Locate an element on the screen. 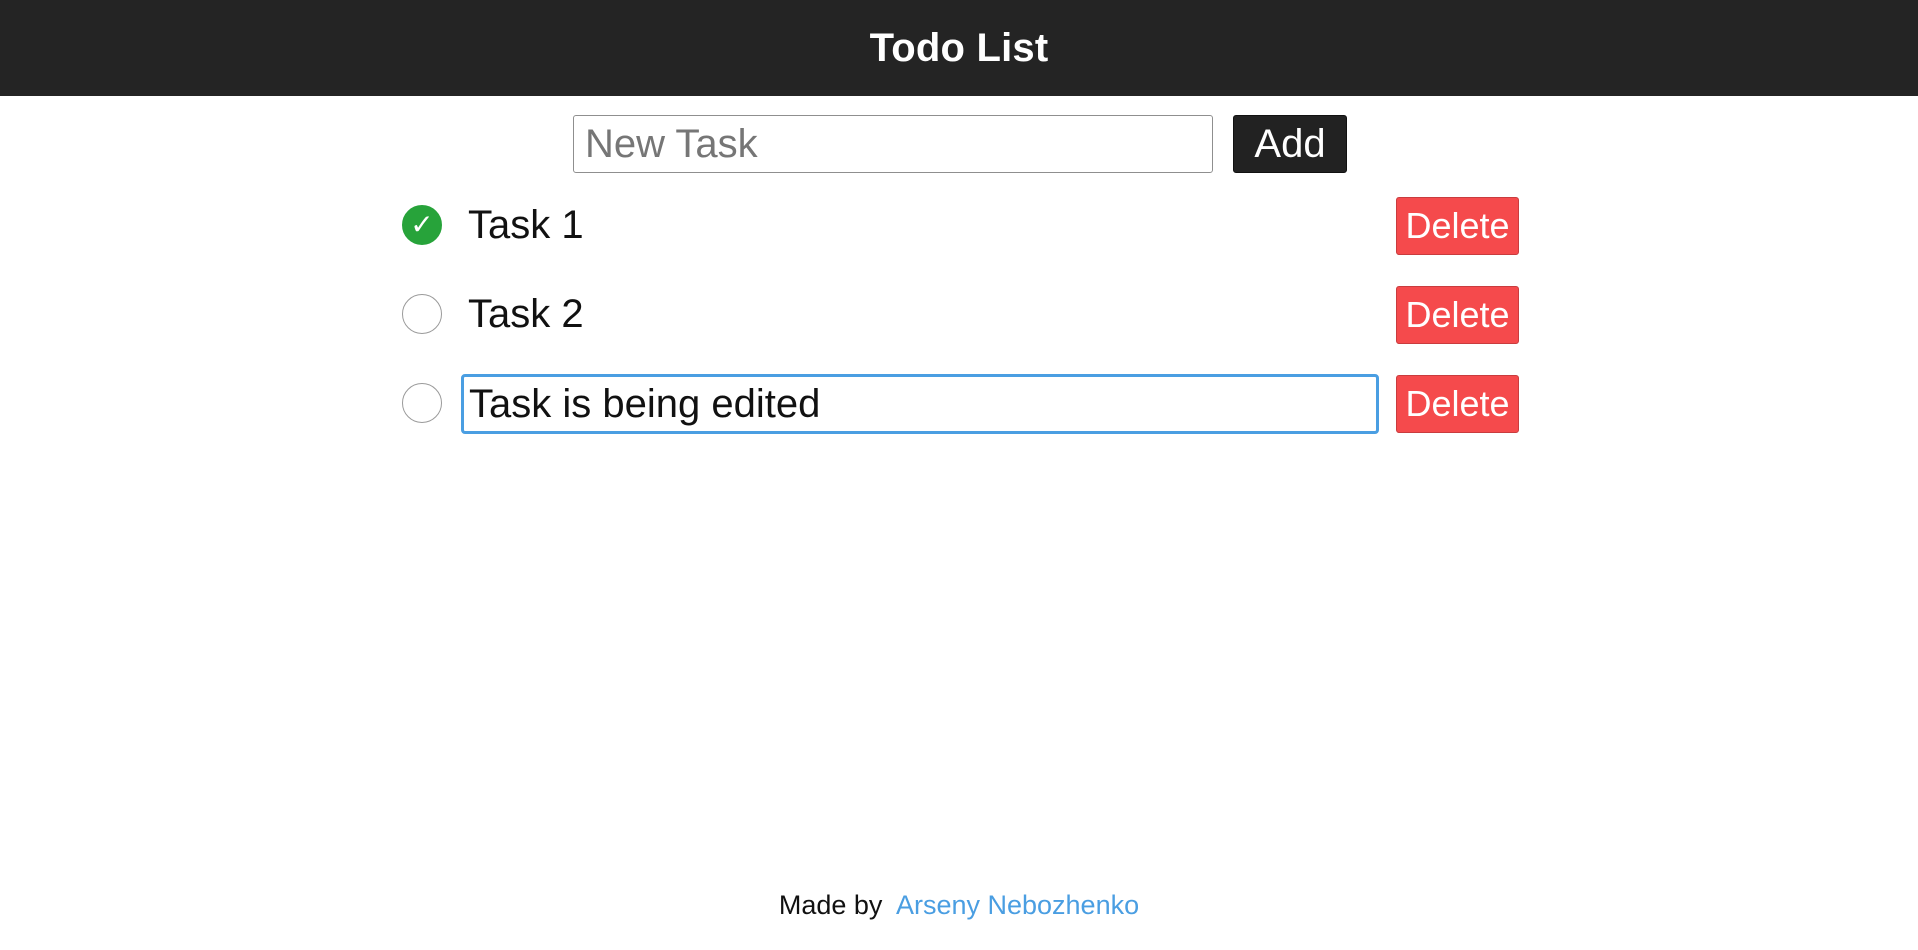  task-item: Delete is located at coordinates (961, 419).